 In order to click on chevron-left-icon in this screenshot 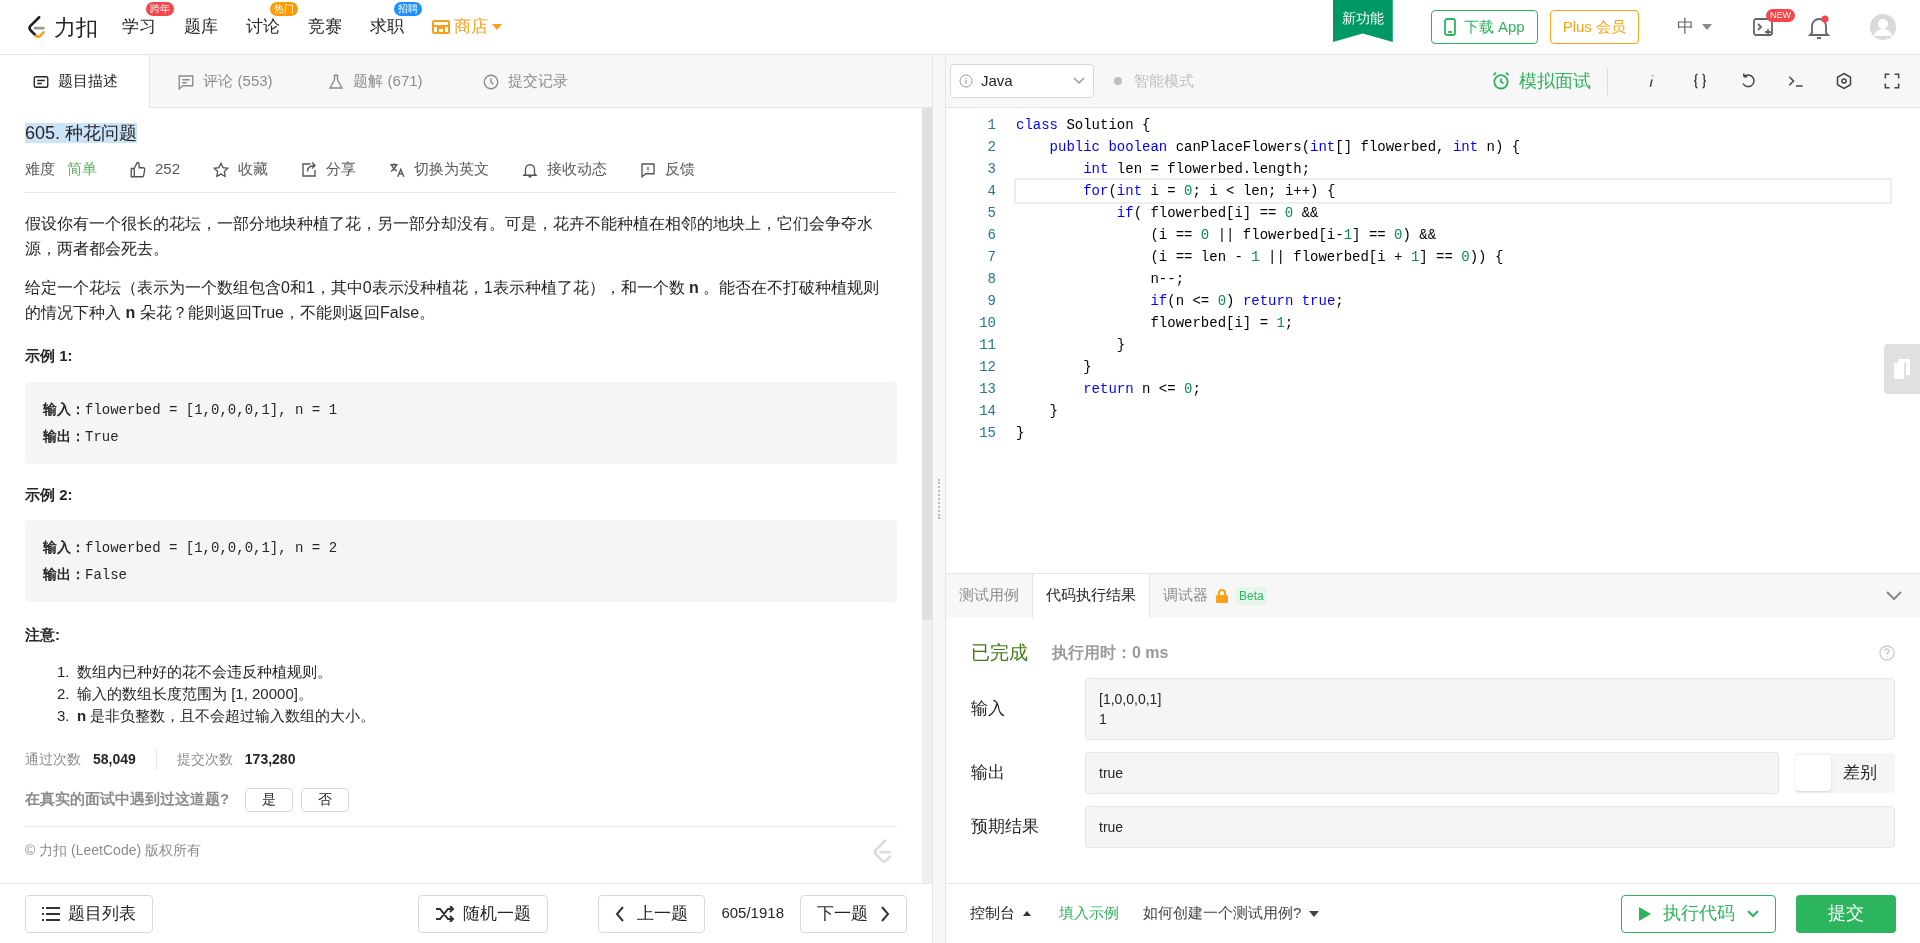, I will do `click(620, 913)`.